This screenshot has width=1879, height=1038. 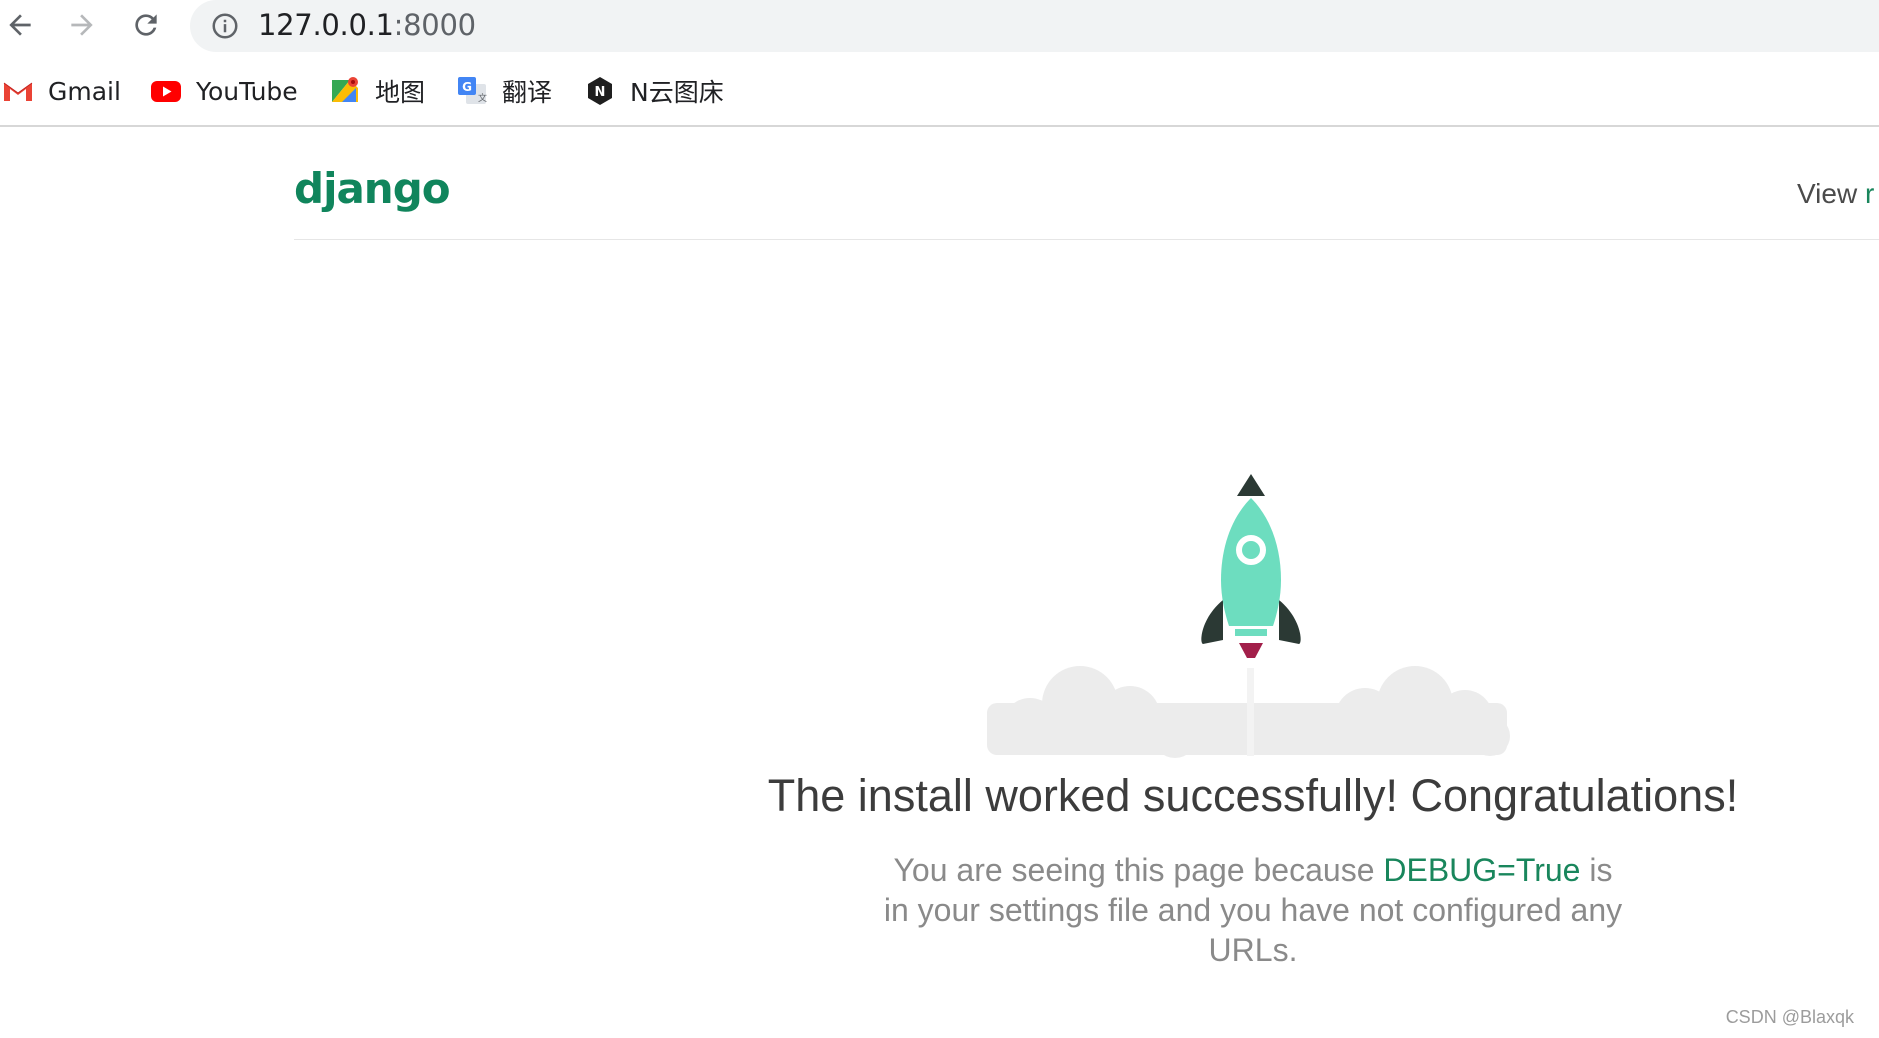 I want to click on nyun-icon: N, so click(x=600, y=91).